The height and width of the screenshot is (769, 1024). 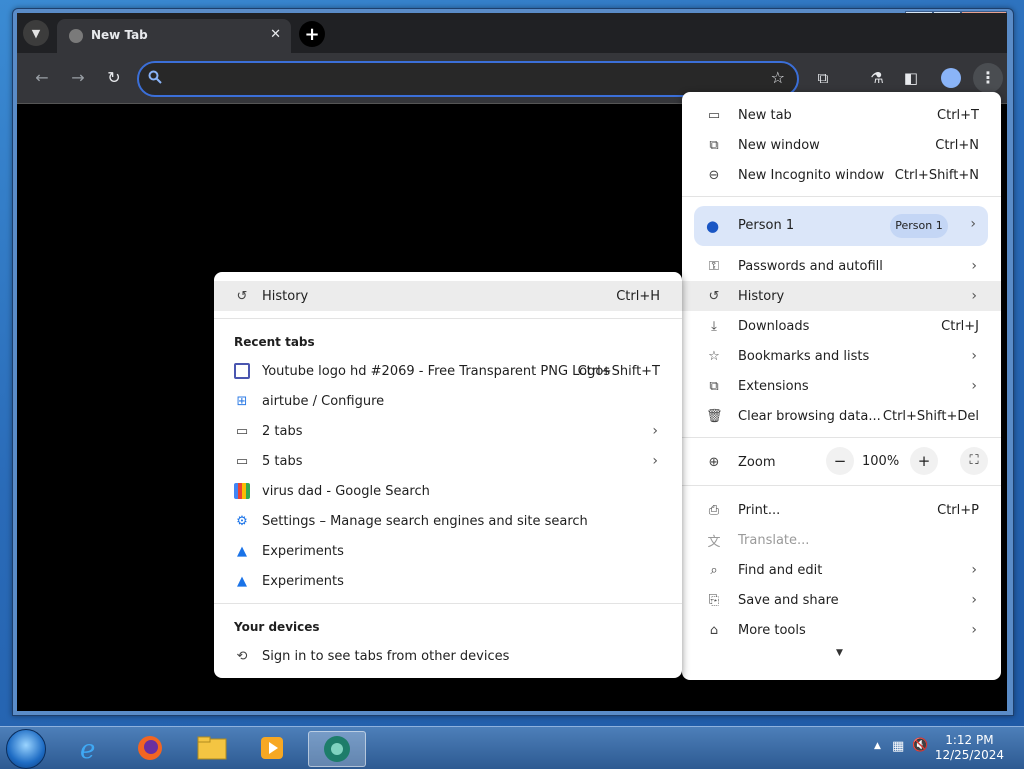 What do you see at coordinates (242, 656) in the screenshot?
I see `sync-icon: ⟲` at bounding box center [242, 656].